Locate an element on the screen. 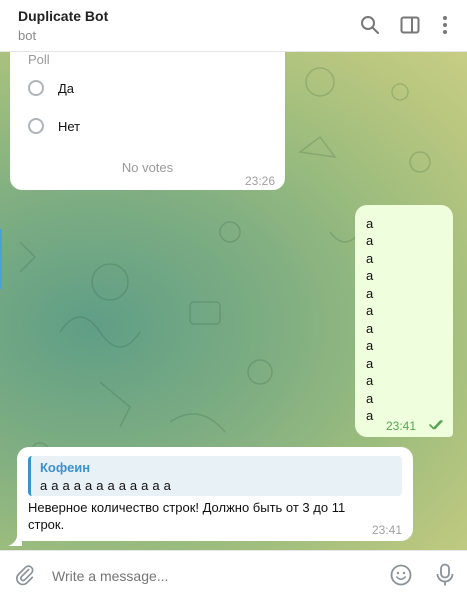 This screenshot has width=467, height=598. chat-header: Duplicate Bot bot is located at coordinates (233, 26).